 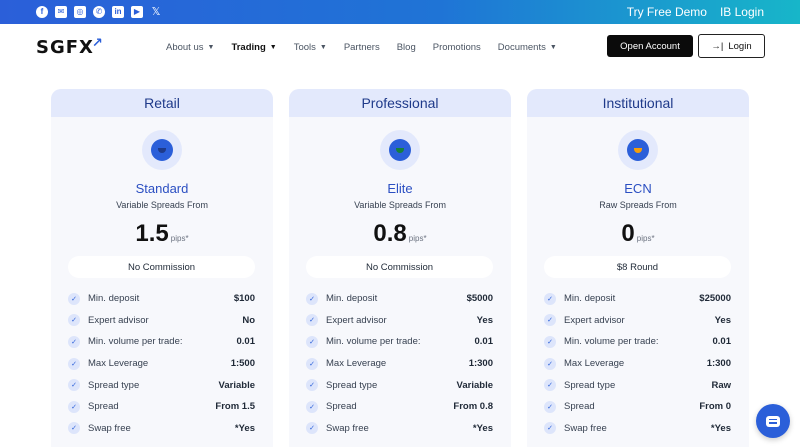 I want to click on feature-value: Raw, so click(x=721, y=385).